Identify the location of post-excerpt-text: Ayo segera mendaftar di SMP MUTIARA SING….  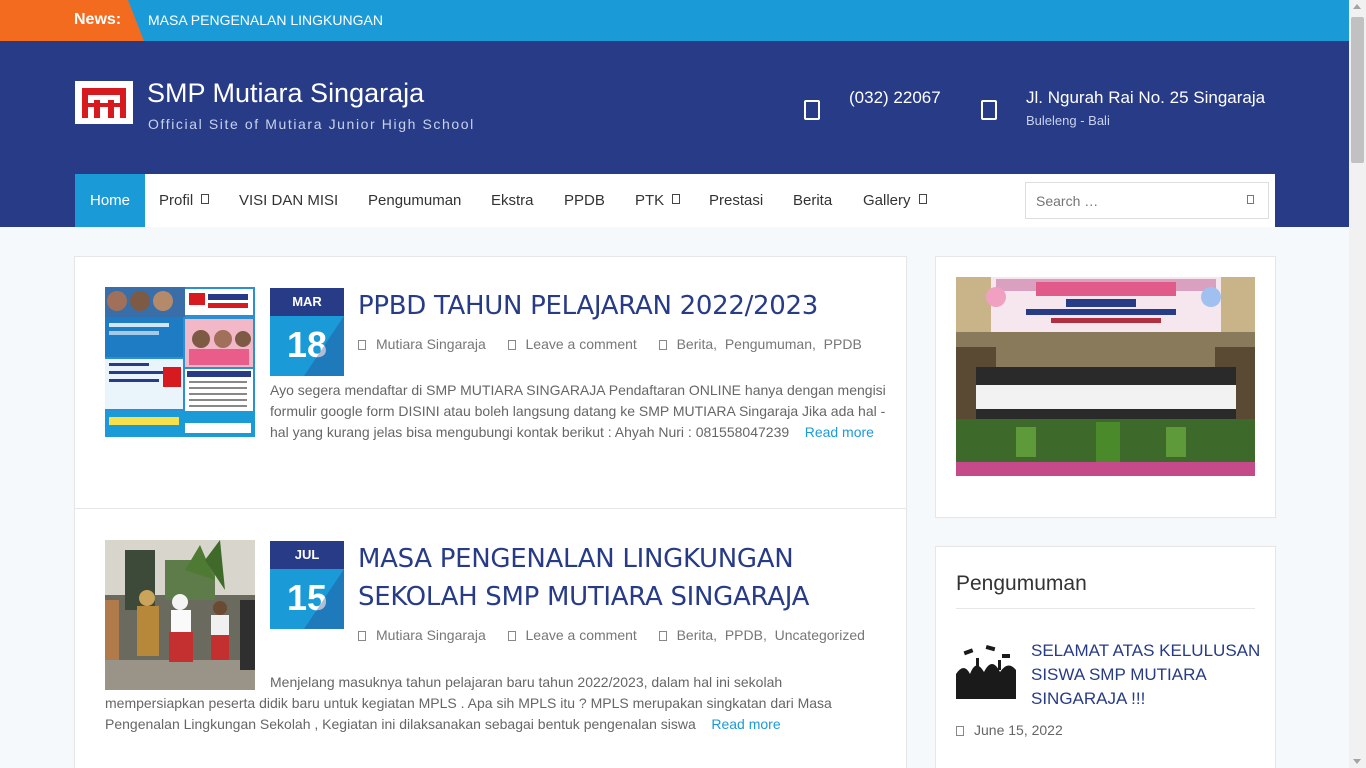
(578, 411).